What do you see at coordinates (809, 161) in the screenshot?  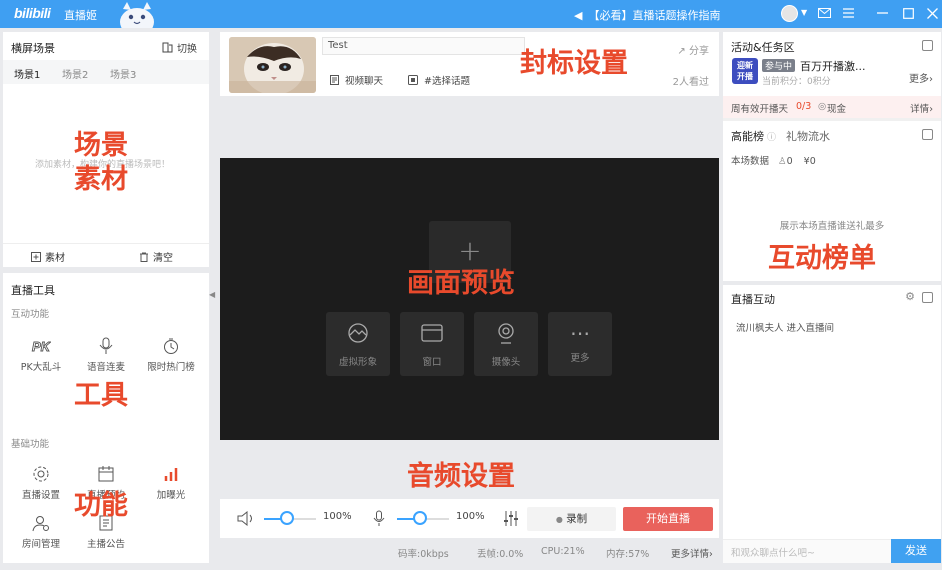 I see `rank-money-value: ¥0` at bounding box center [809, 161].